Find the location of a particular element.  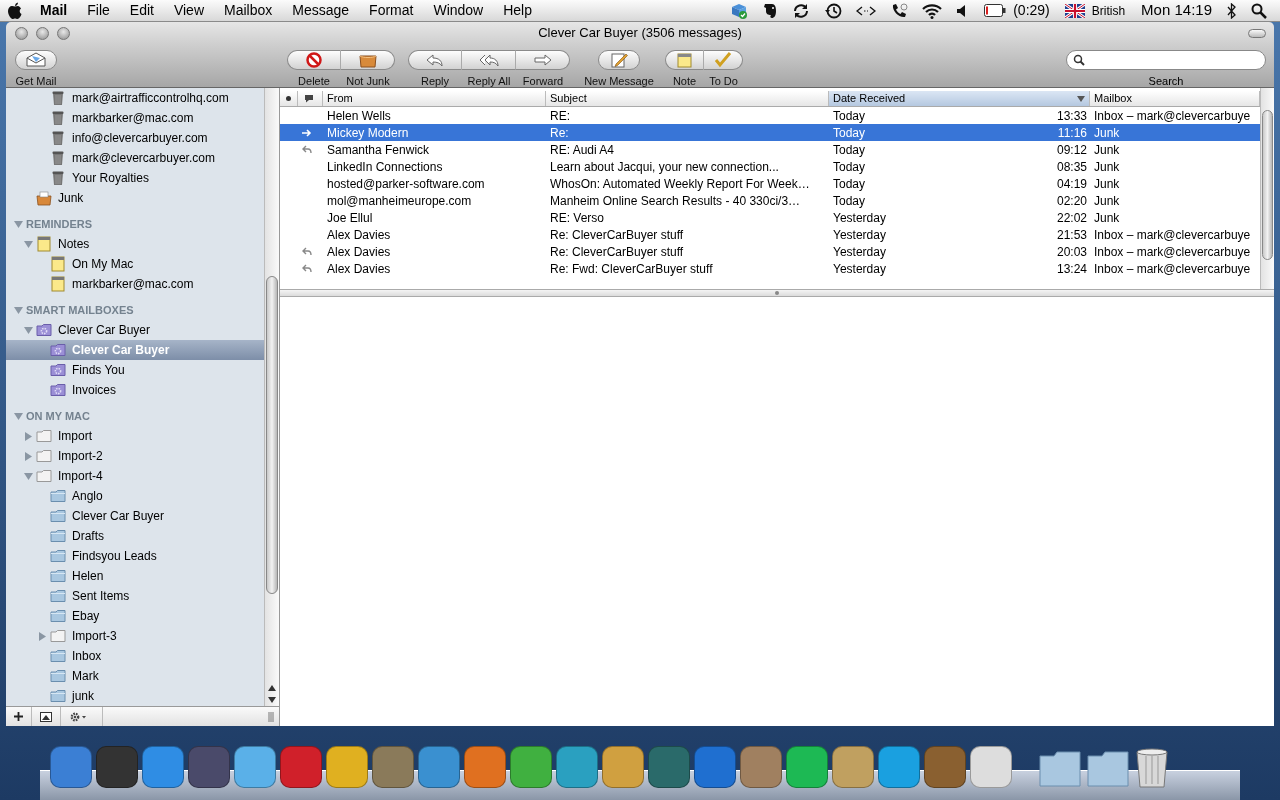

menu-item: Edit is located at coordinates (141, 10).